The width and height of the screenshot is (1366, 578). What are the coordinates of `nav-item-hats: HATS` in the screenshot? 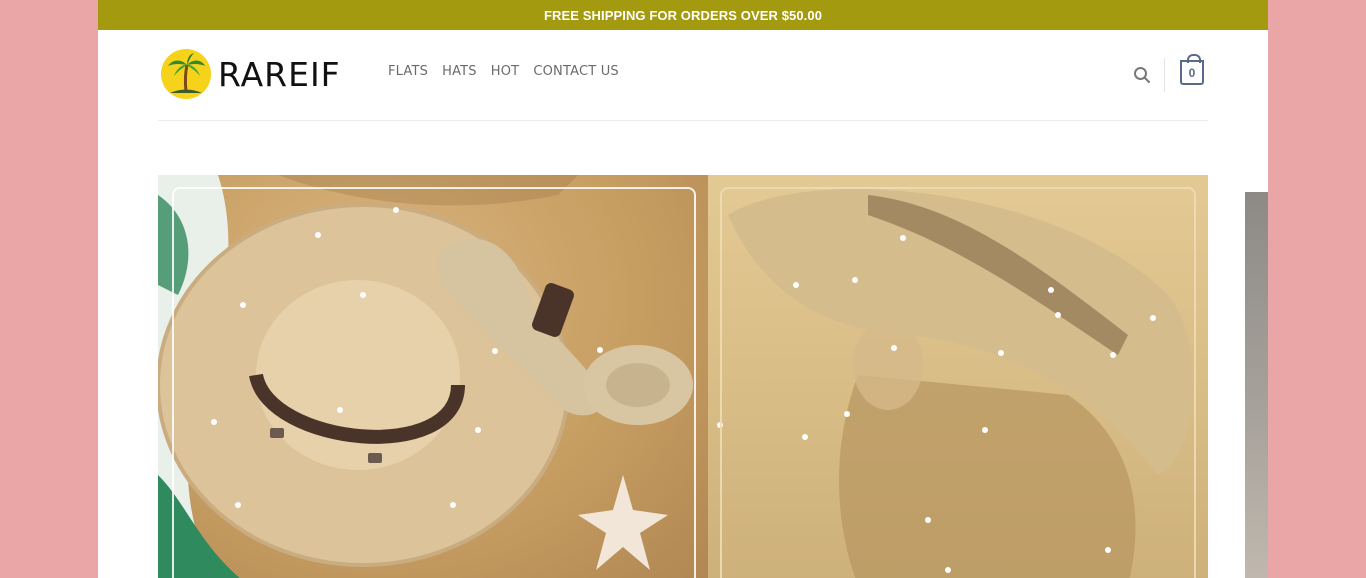 It's located at (459, 71).